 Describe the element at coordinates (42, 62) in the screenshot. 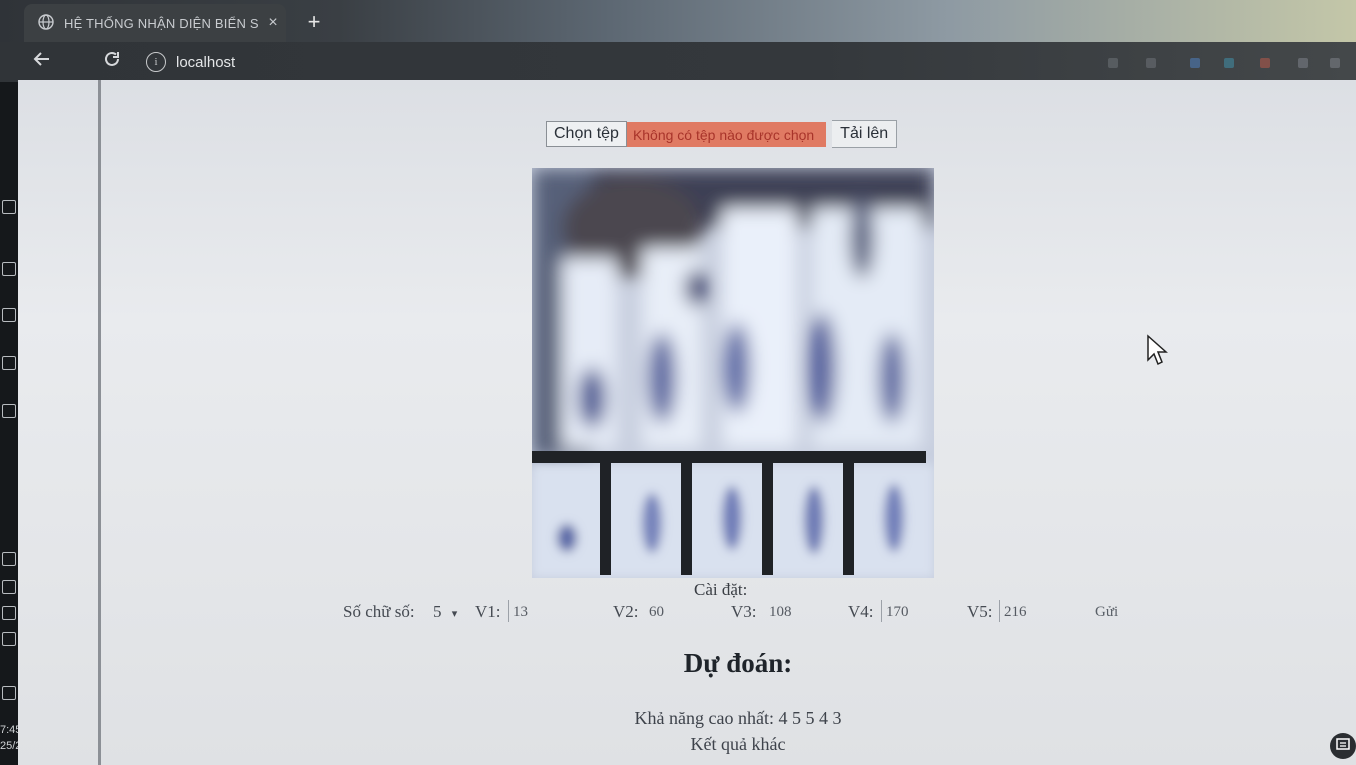

I see `back-arrow-icon` at that location.